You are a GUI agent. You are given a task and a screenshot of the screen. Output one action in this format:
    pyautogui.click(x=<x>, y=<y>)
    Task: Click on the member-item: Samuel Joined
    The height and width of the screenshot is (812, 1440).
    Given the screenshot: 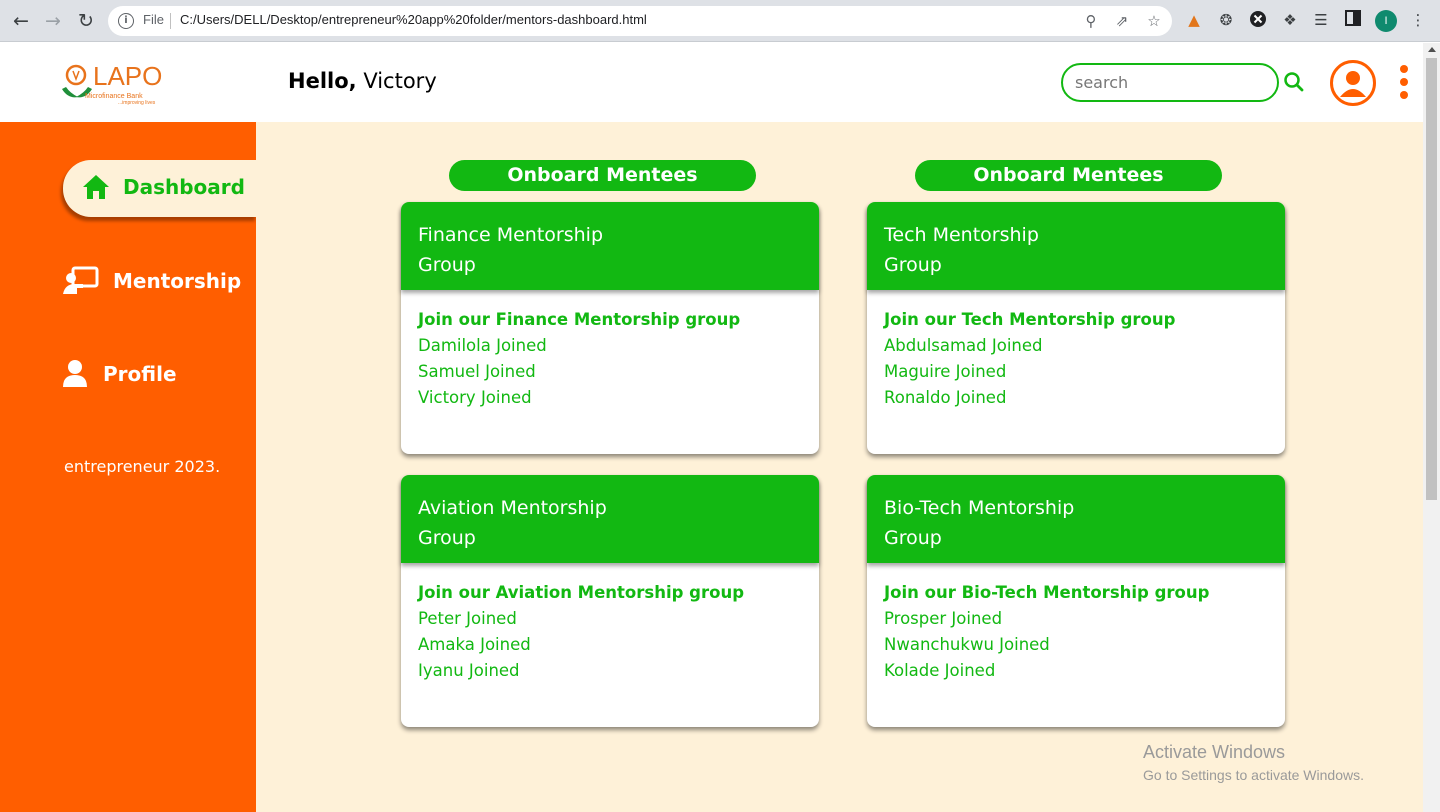 What is the action you would take?
    pyautogui.click(x=477, y=371)
    